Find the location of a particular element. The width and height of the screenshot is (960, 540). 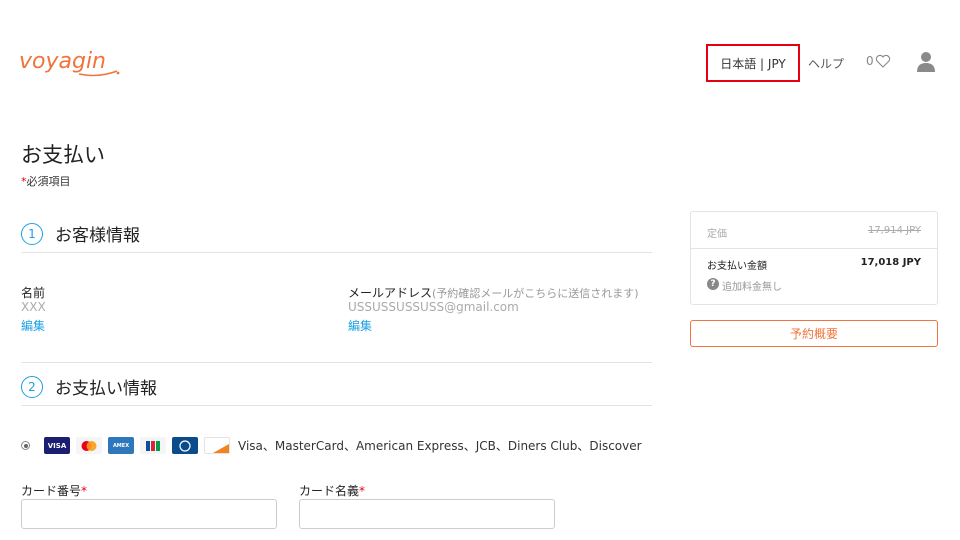

booking-overview-button: 予約概要 is located at coordinates (814, 333).